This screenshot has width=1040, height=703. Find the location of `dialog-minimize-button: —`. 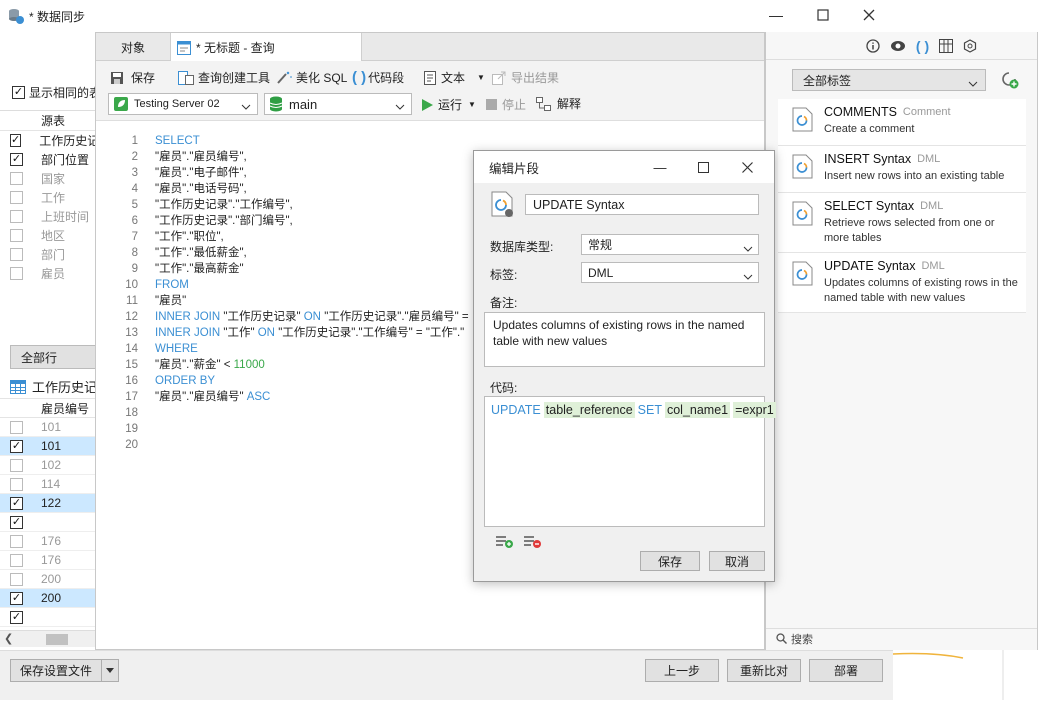

dialog-minimize-button: — is located at coordinates (660, 167).